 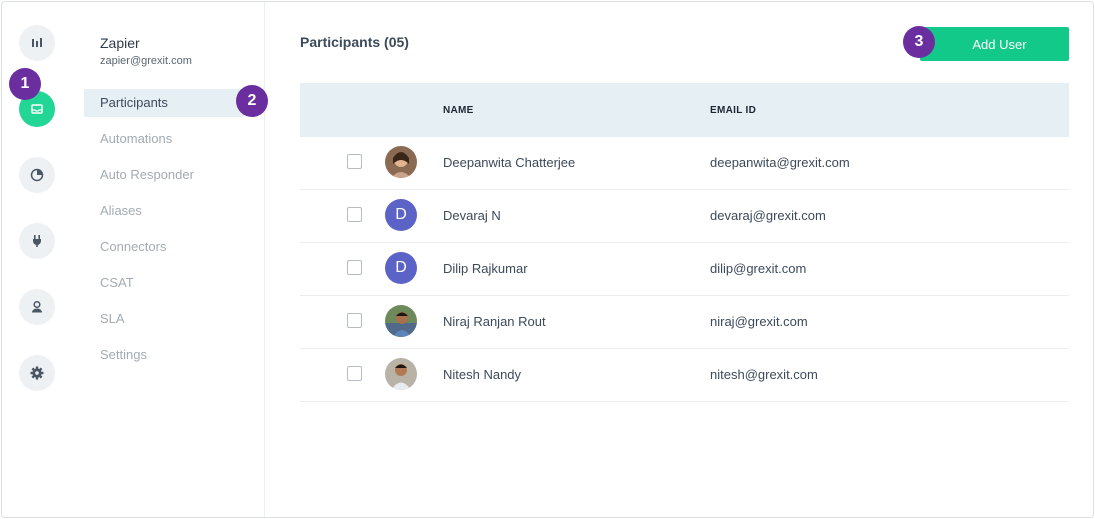 I want to click on integrations-rail-button, so click(x=37, y=241).